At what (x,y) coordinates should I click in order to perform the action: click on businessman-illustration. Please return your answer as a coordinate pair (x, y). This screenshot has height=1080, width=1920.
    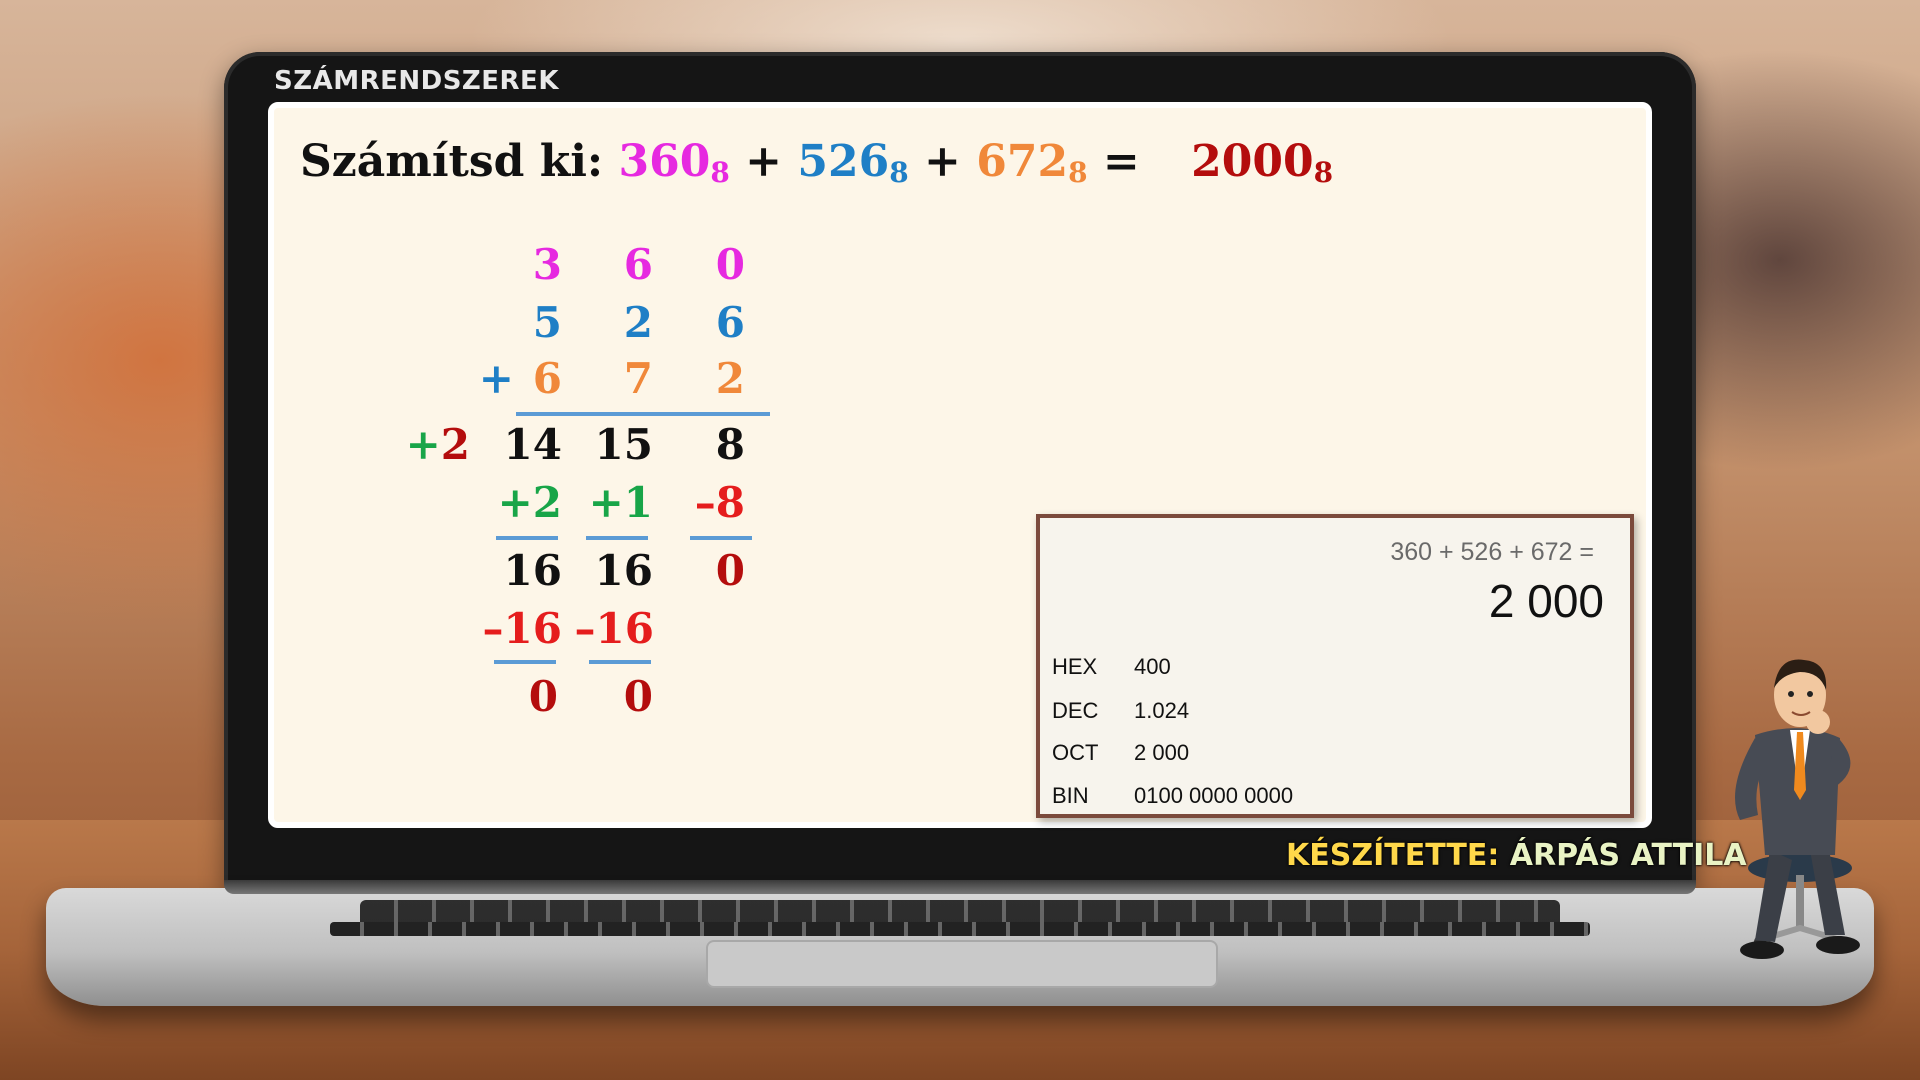
    Looking at the image, I should click on (1797, 809).